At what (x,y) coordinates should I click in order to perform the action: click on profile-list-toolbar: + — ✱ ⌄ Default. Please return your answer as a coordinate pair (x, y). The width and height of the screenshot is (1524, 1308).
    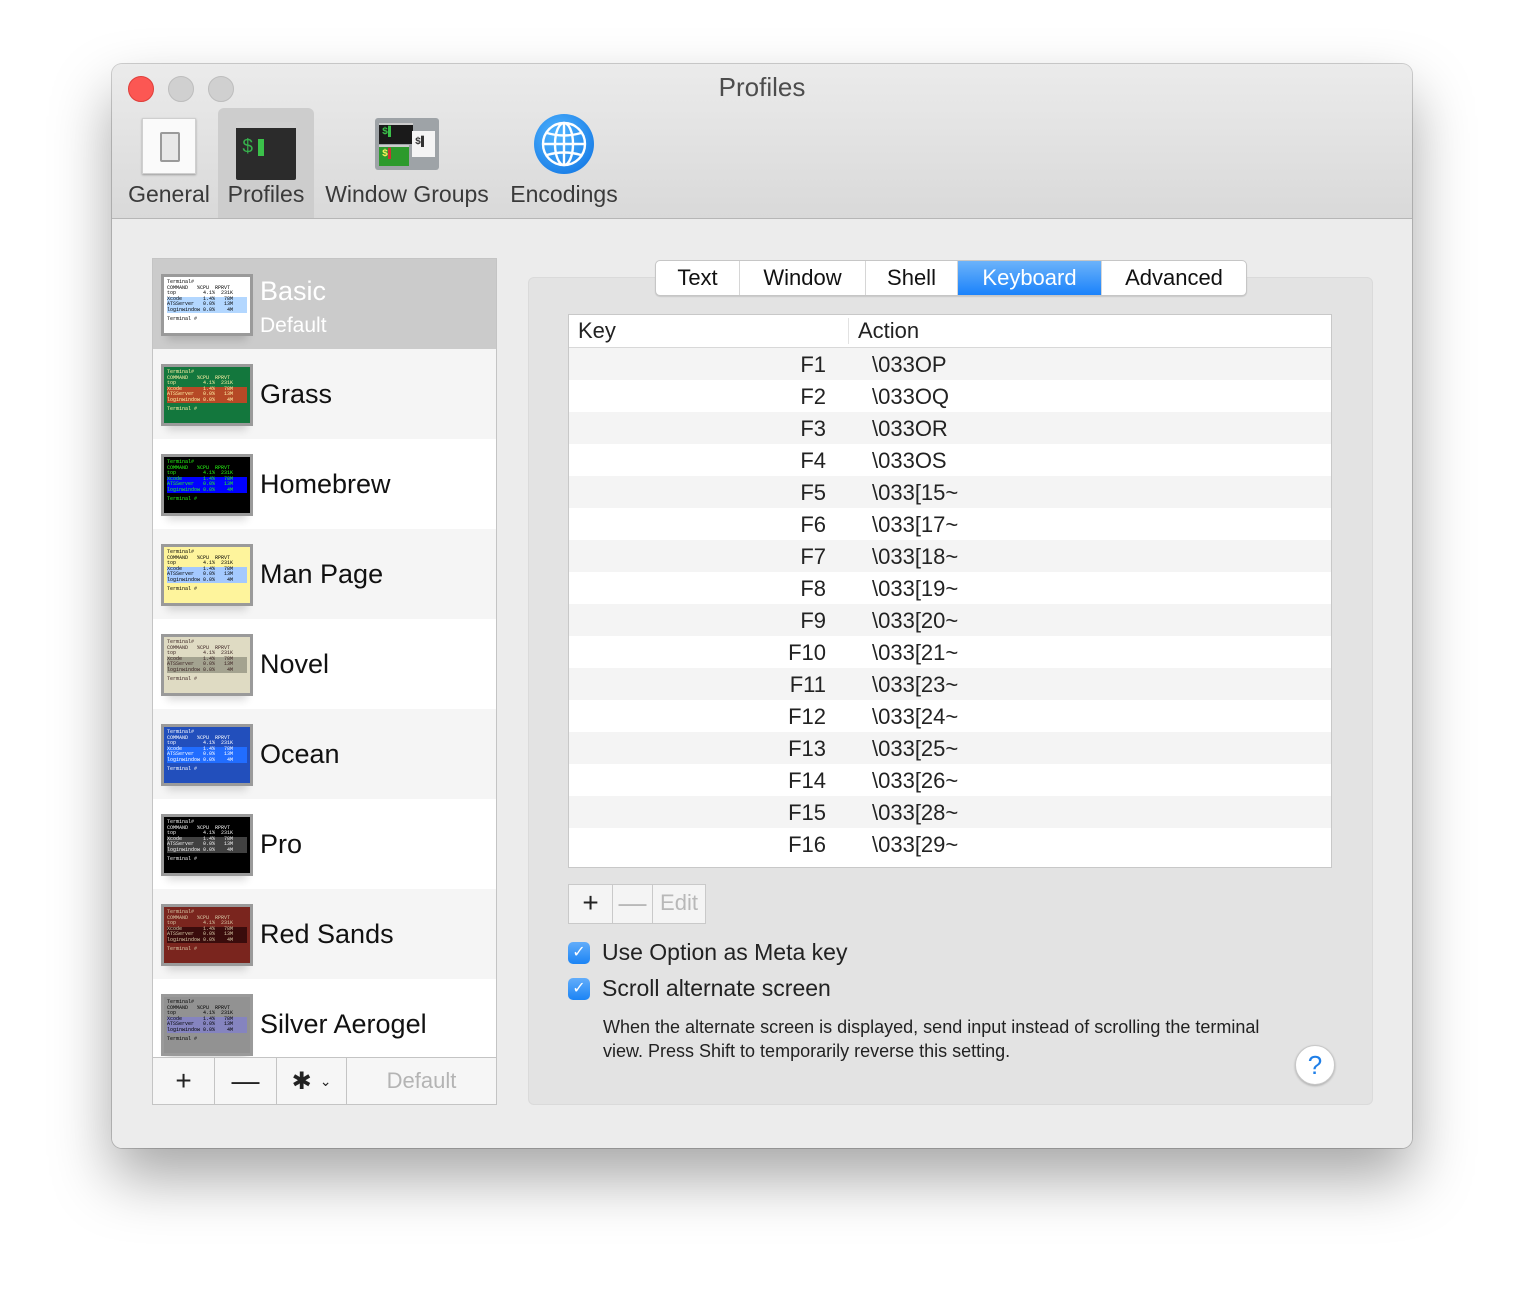
    Looking at the image, I should click on (324, 1081).